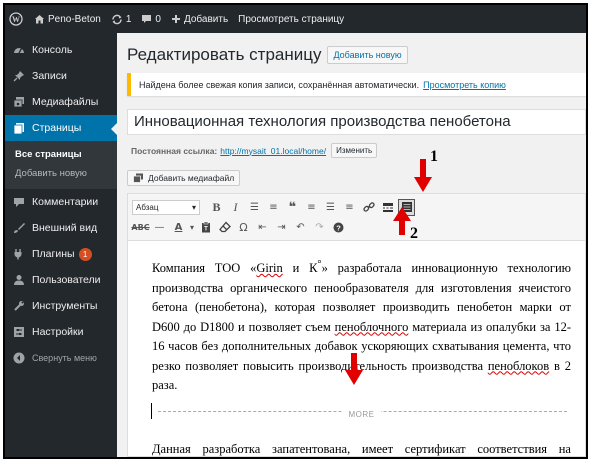 The width and height of the screenshot is (591, 464). Describe the element at coordinates (39, 19) in the screenshot. I see `home-icon` at that location.